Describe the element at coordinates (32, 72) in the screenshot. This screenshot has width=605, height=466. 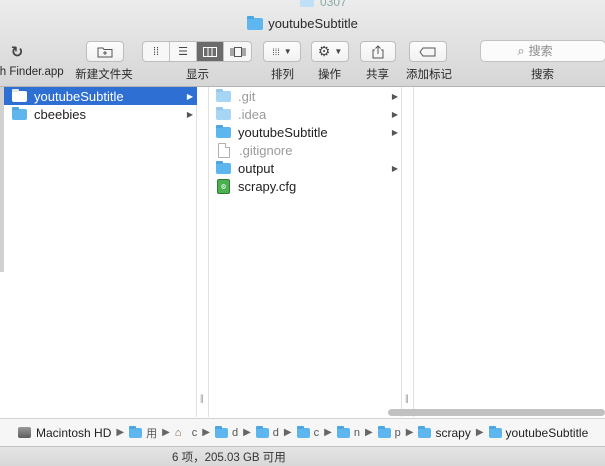
I see `back-button-label: sh Finder.app` at that location.